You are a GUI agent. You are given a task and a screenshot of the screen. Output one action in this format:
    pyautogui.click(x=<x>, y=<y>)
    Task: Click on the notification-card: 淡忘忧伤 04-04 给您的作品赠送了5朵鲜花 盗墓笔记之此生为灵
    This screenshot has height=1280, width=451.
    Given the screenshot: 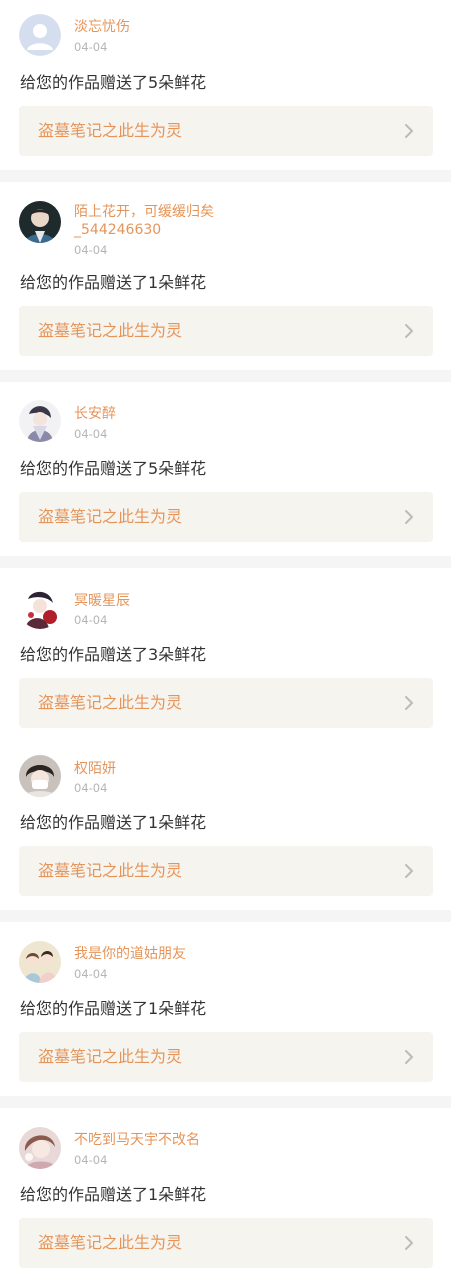 What is the action you would take?
    pyautogui.click(x=225, y=85)
    